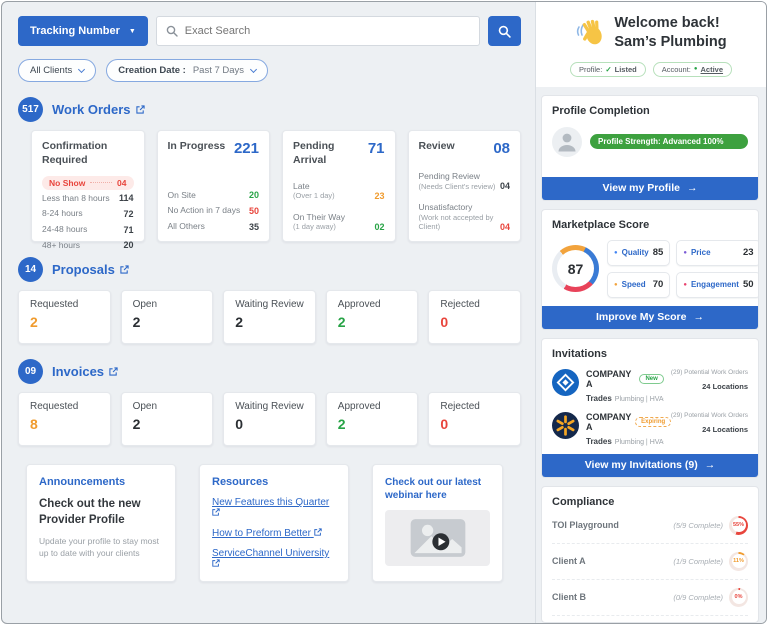  Describe the element at coordinates (132, 31) in the screenshot. I see `caret-down-icon: ▼` at that location.